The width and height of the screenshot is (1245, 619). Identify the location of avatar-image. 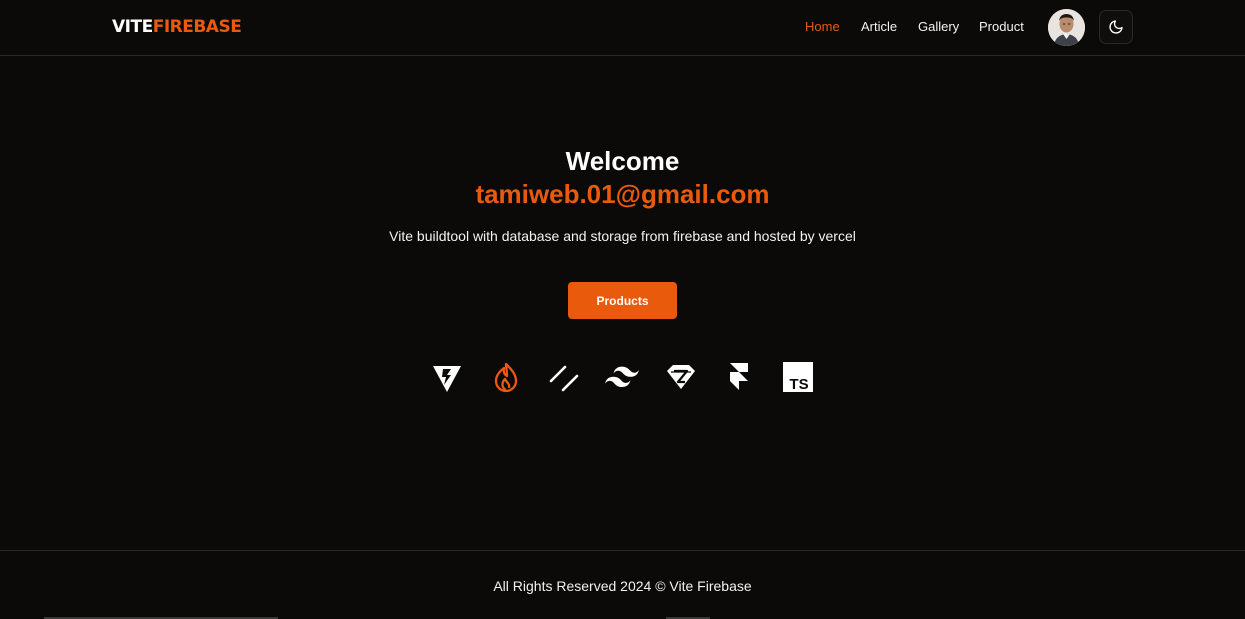
(1066, 27).